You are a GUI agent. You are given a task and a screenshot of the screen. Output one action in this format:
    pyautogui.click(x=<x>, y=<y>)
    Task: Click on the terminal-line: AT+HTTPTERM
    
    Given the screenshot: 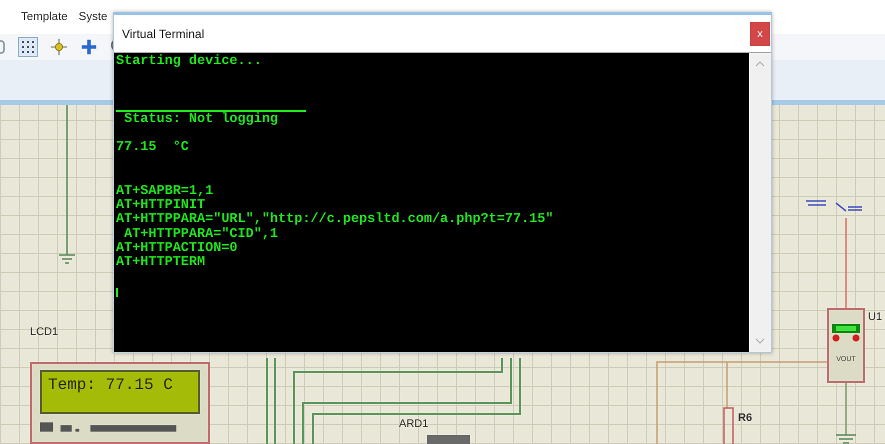 What is the action you would take?
    pyautogui.click(x=161, y=263)
    